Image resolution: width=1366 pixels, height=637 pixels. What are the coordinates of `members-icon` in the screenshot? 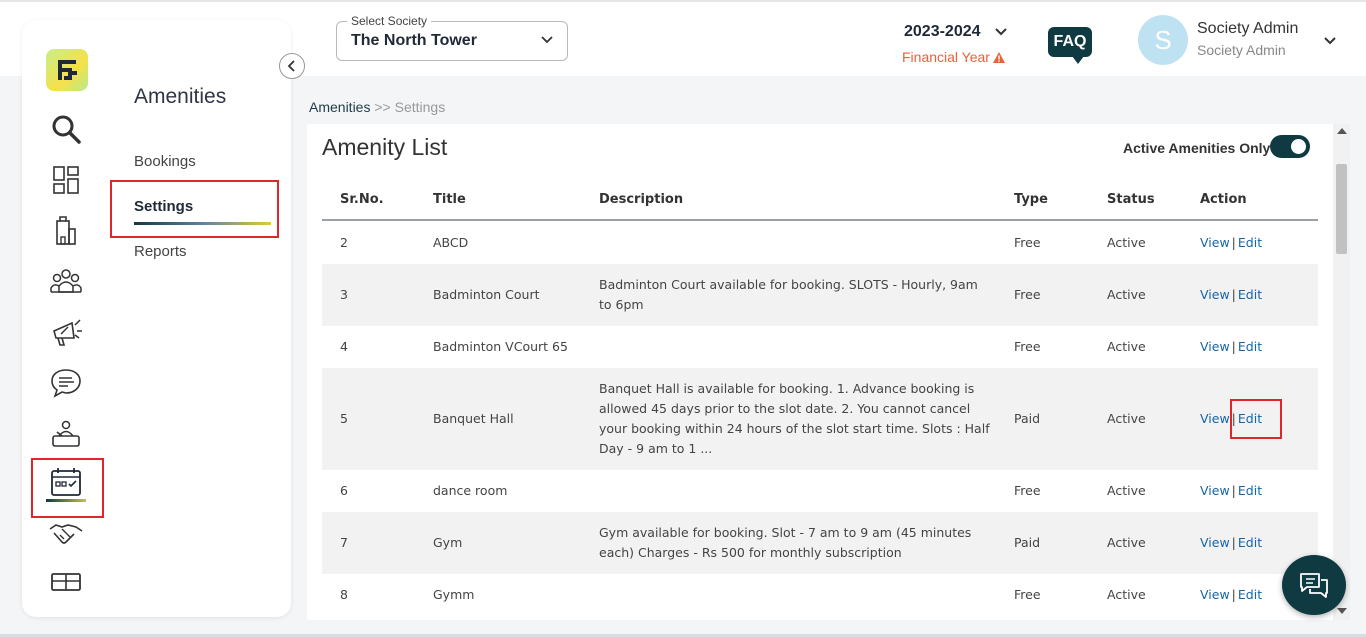 It's located at (66, 282).